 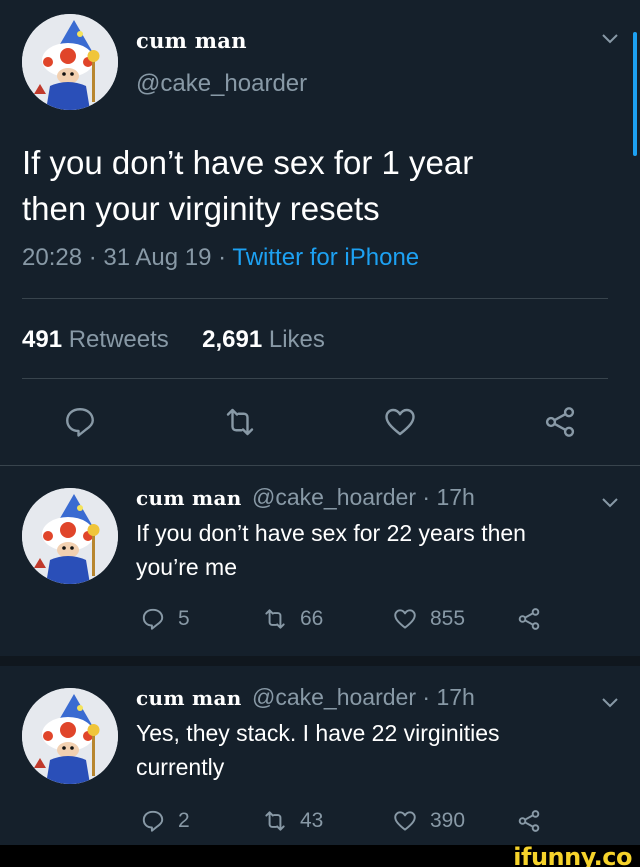 I want to click on reply-text-line: currently, so click(x=180, y=767).